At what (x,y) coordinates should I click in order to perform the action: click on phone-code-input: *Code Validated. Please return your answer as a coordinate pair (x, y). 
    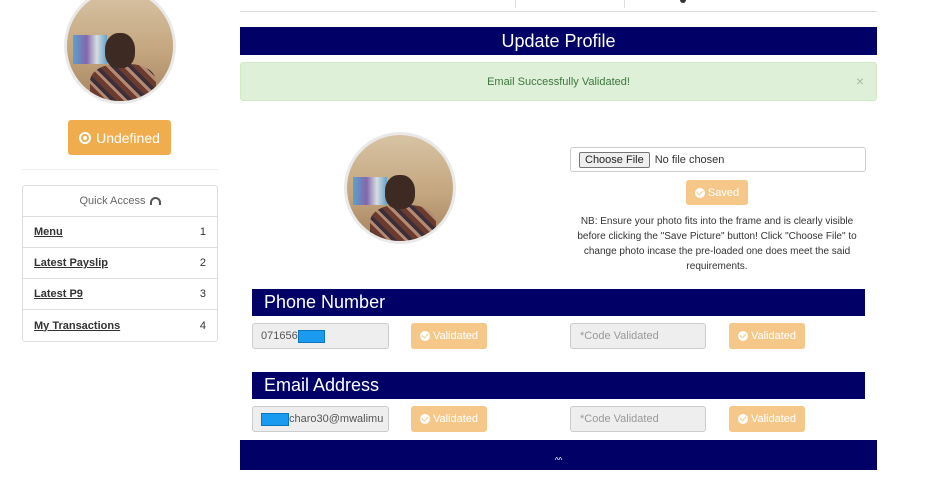
    Looking at the image, I should click on (638, 336).